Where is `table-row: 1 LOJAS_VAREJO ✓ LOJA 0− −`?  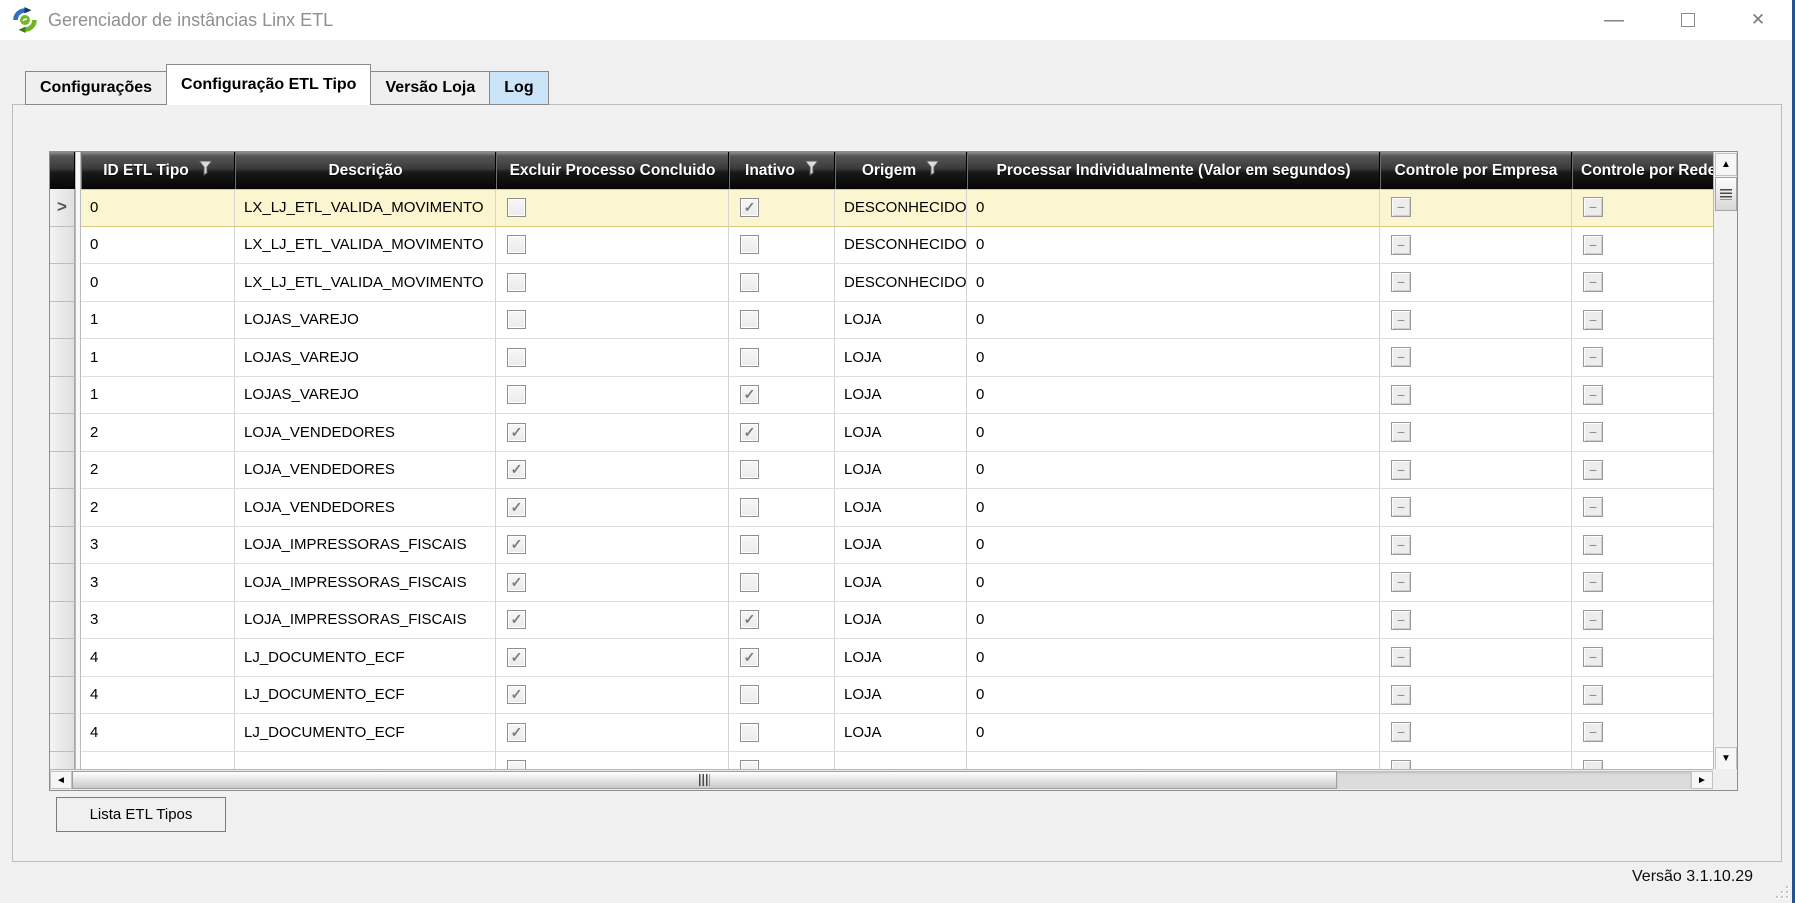 table-row: 1 LOJAS_VAREJO ✓ LOJA 0− − is located at coordinates (881, 395).